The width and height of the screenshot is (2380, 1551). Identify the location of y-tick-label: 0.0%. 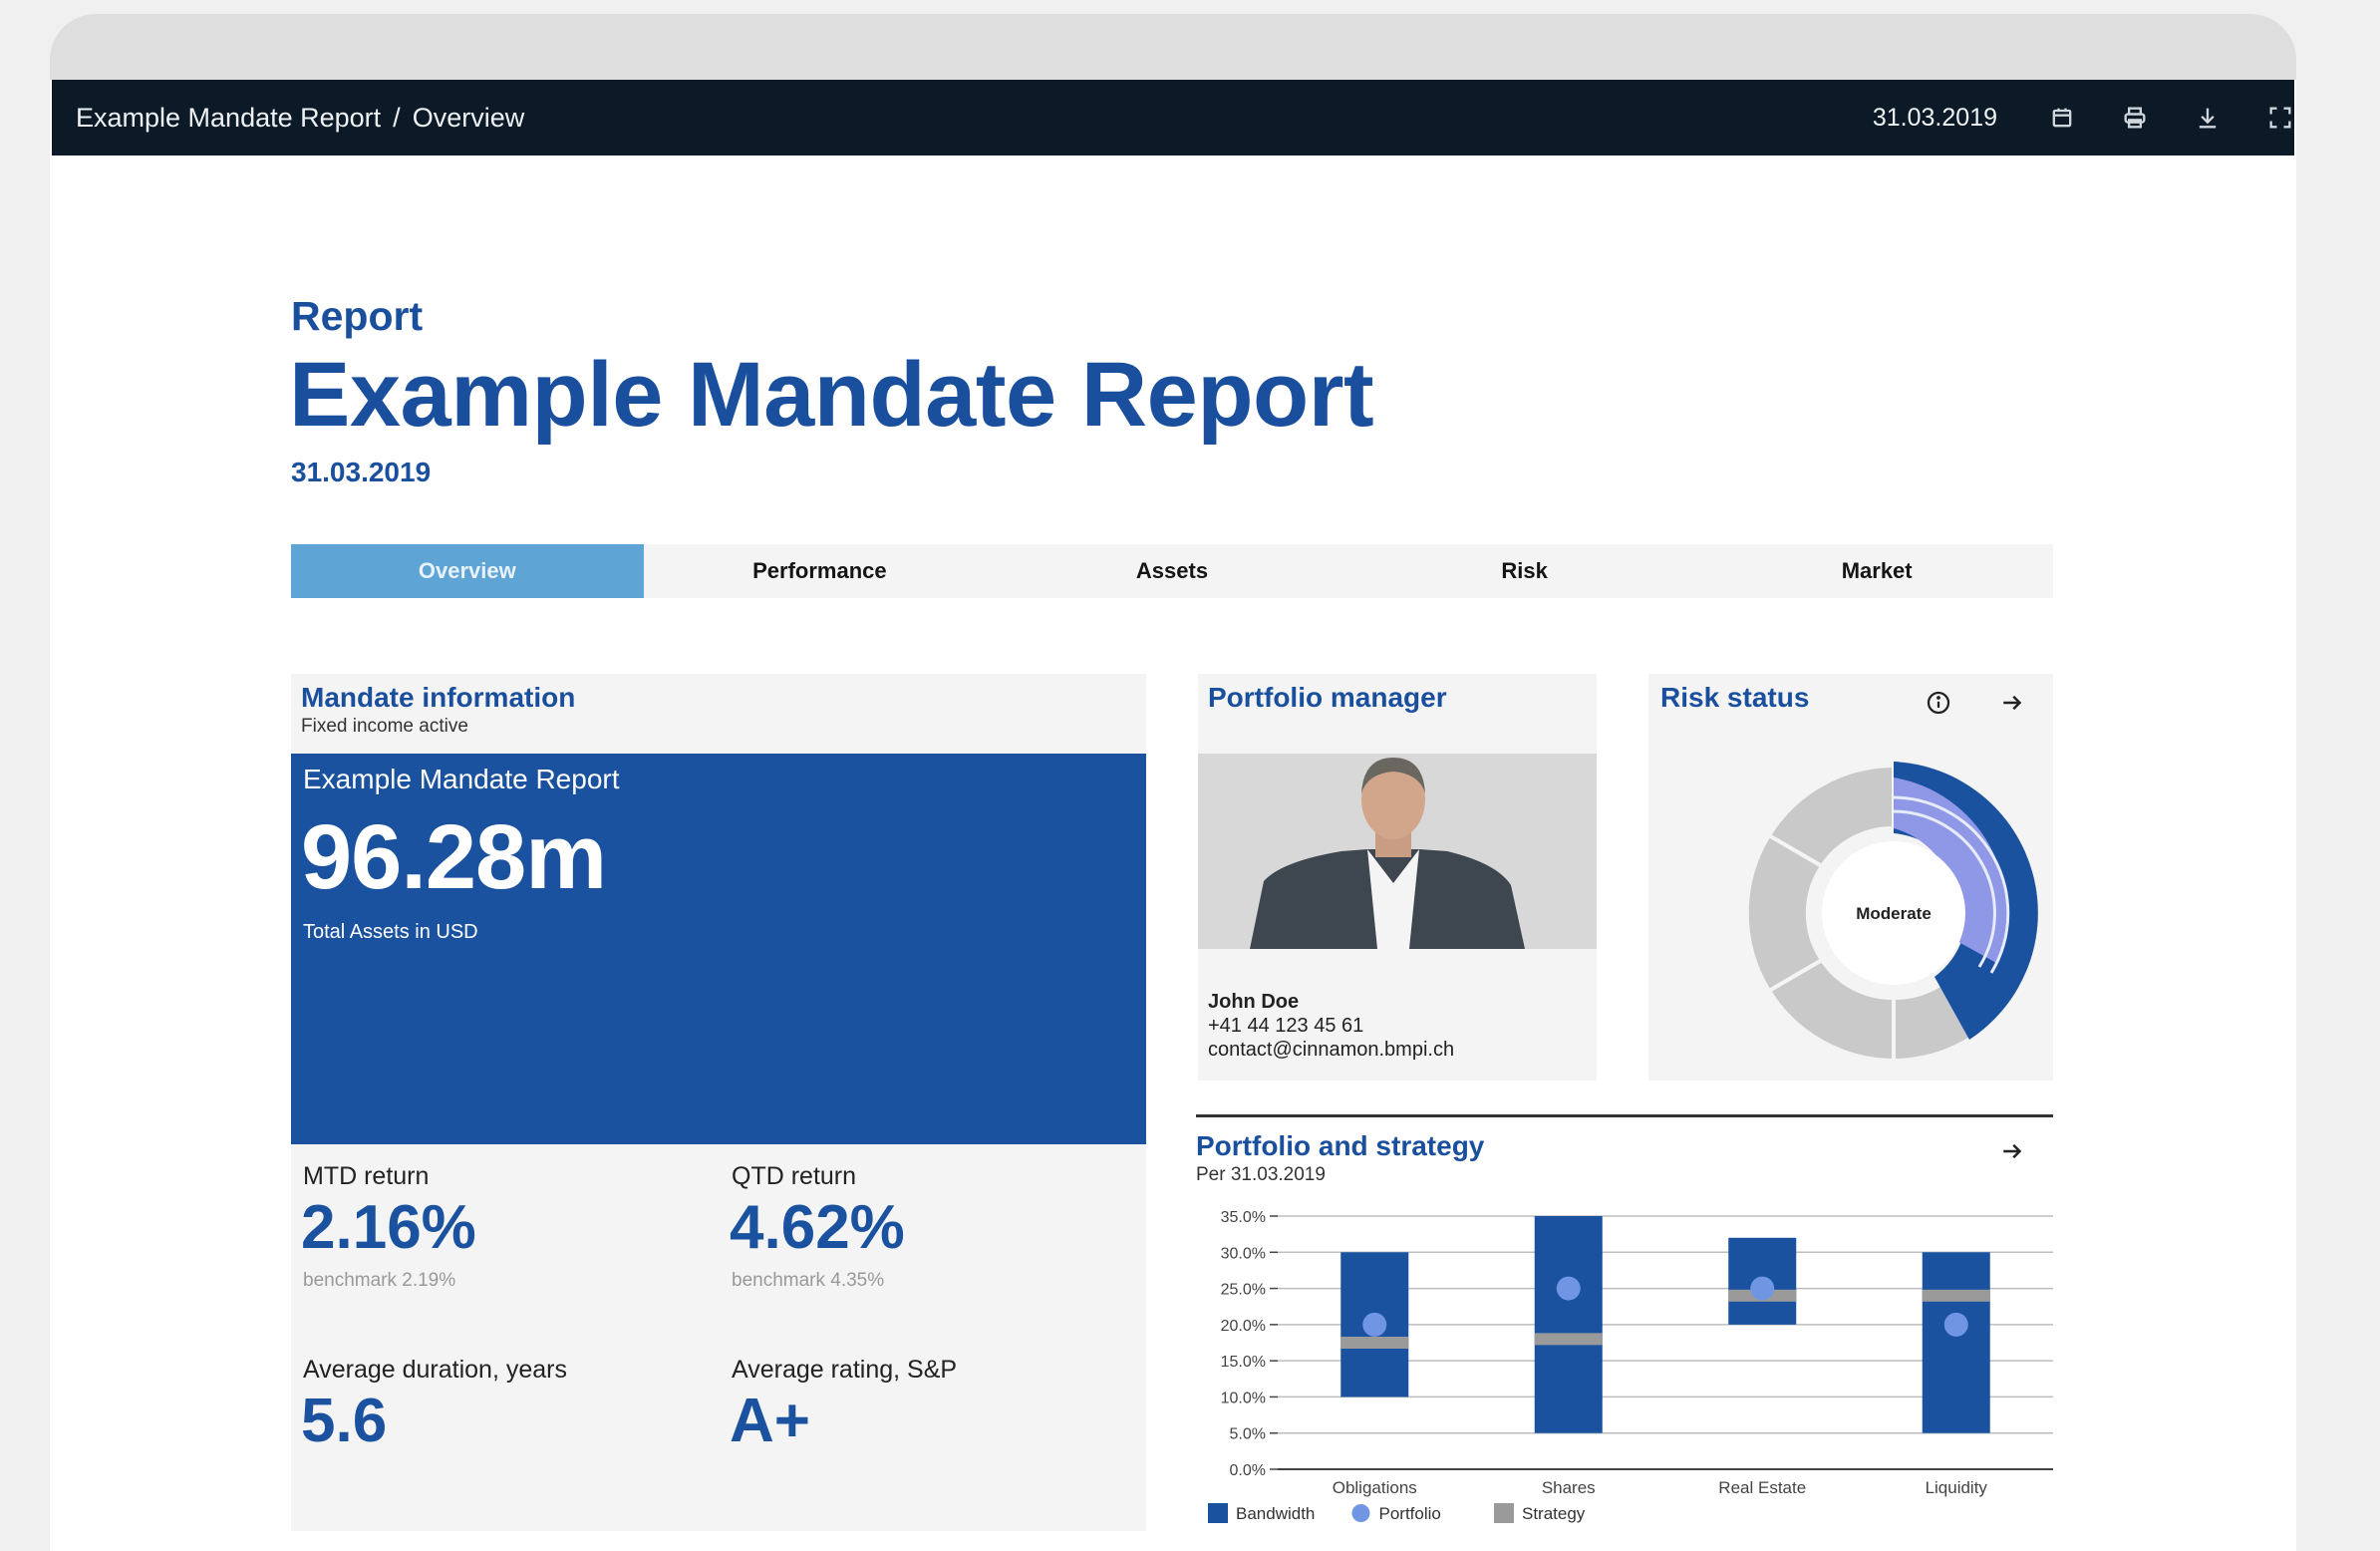
(1248, 1470).